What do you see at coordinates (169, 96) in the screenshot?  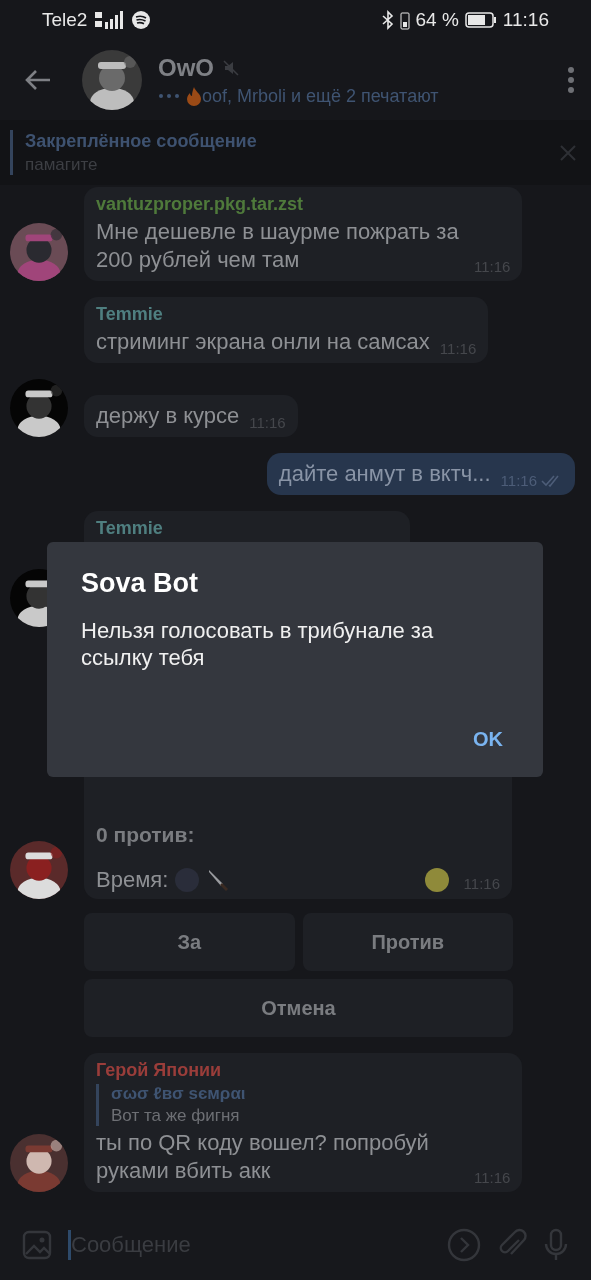 I see `typing-dots-icon` at bounding box center [169, 96].